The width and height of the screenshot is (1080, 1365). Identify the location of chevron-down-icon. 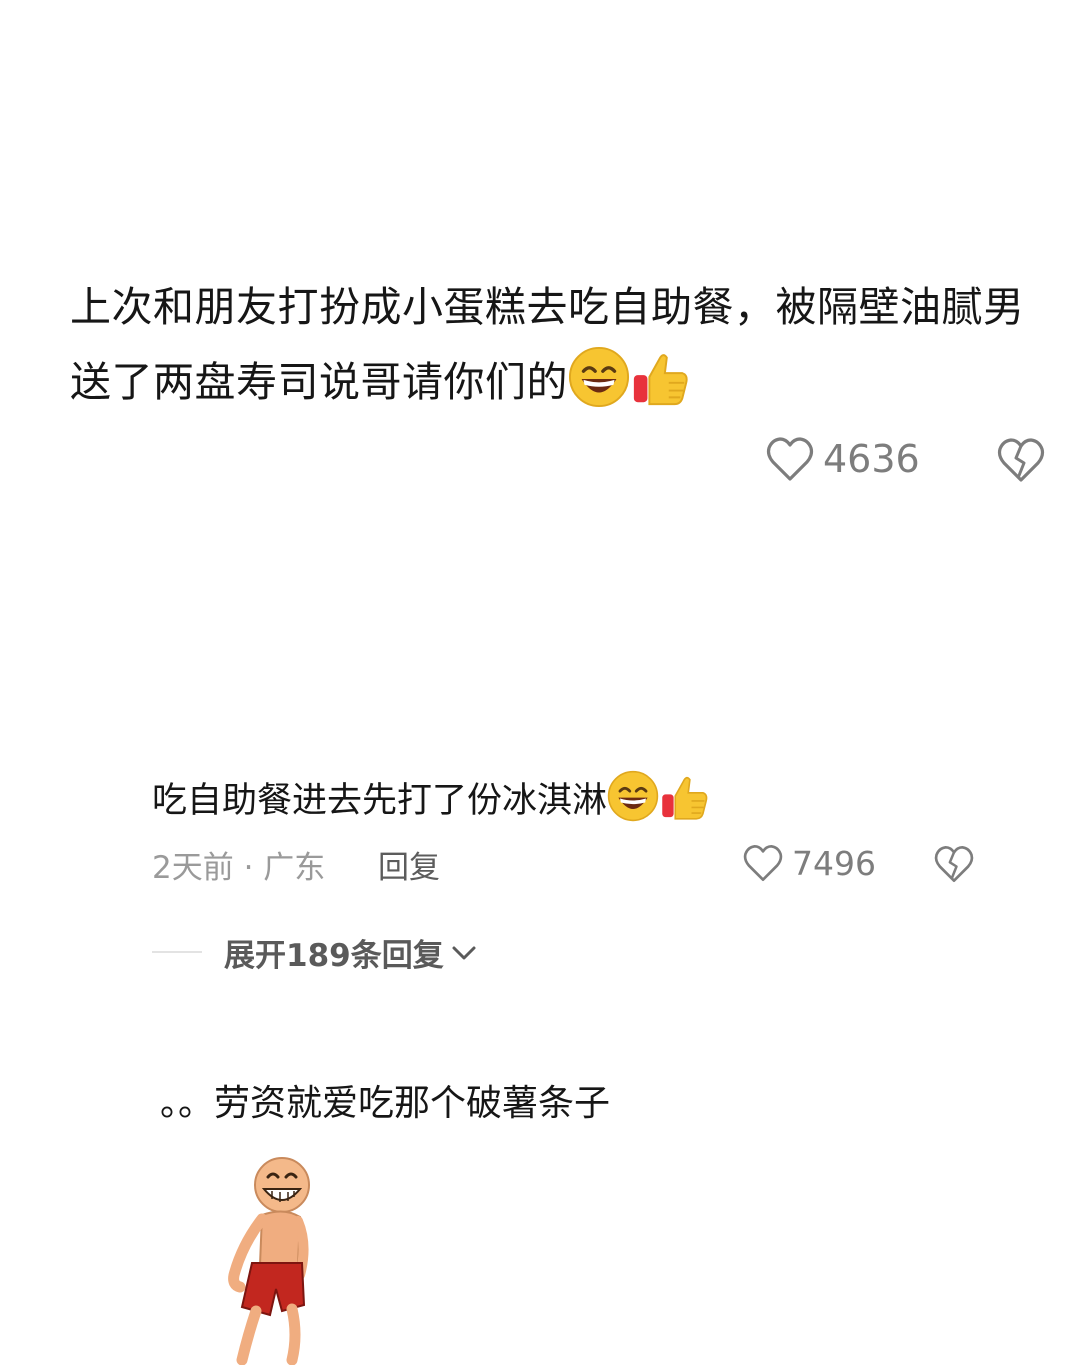
(464, 952).